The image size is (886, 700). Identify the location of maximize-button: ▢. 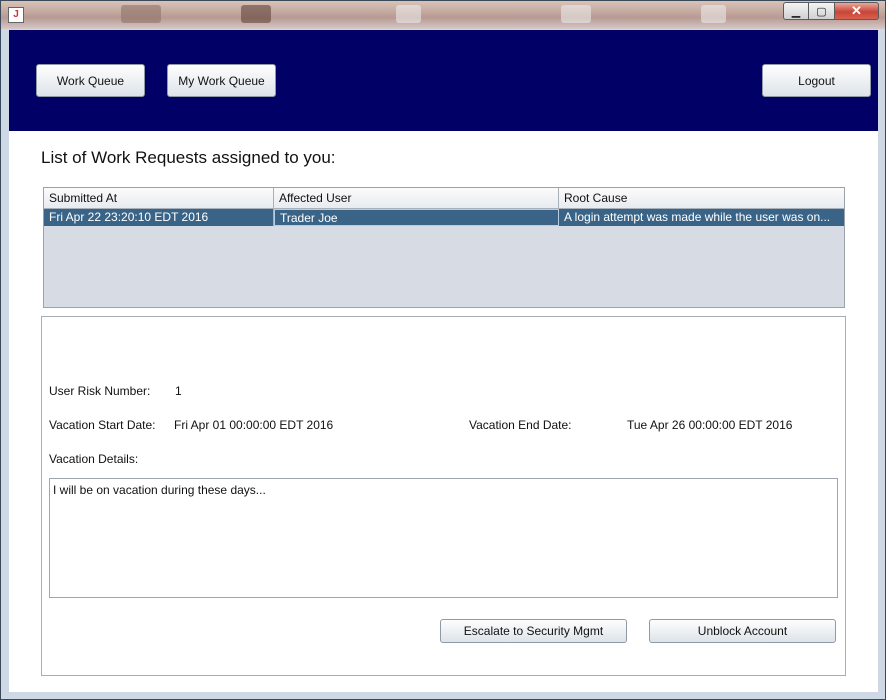
(822, 11).